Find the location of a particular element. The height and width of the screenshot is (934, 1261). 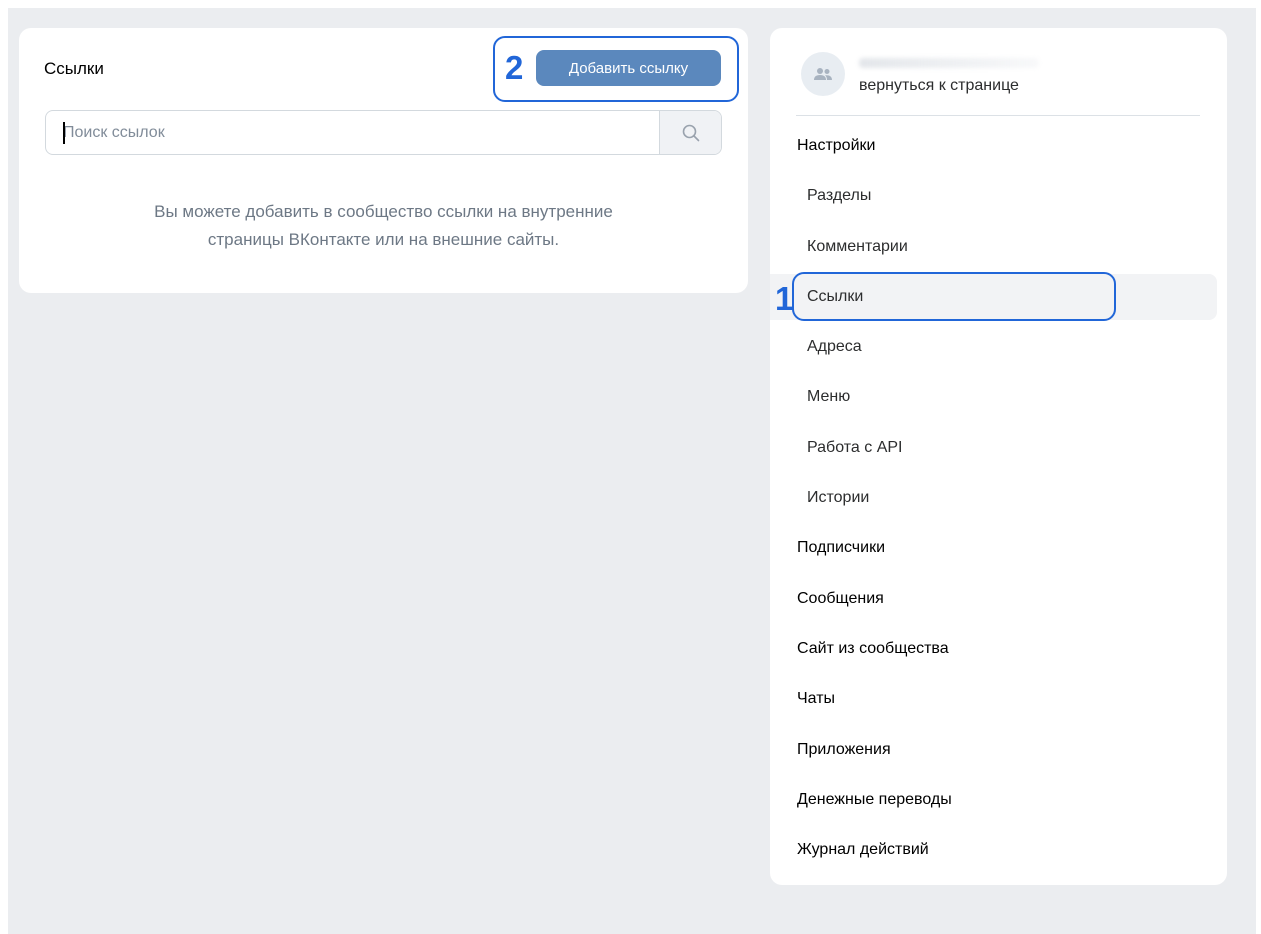

menu-item-money-transfers: Денежные переводы is located at coordinates (998, 800).